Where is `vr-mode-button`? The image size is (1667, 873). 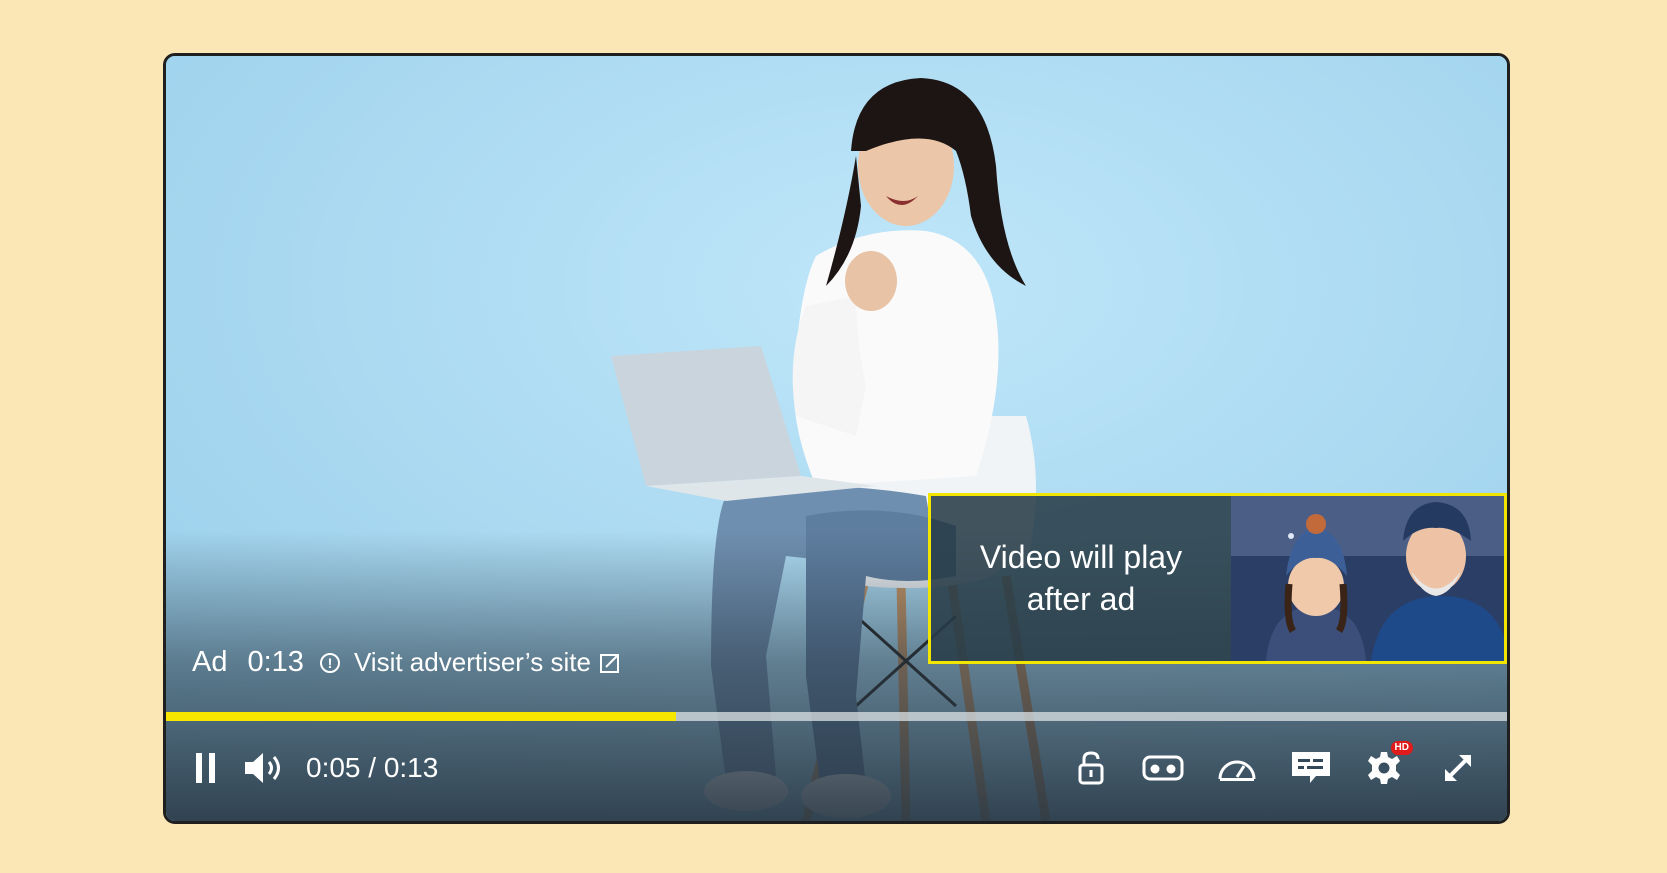
vr-mode-button is located at coordinates (1163, 768).